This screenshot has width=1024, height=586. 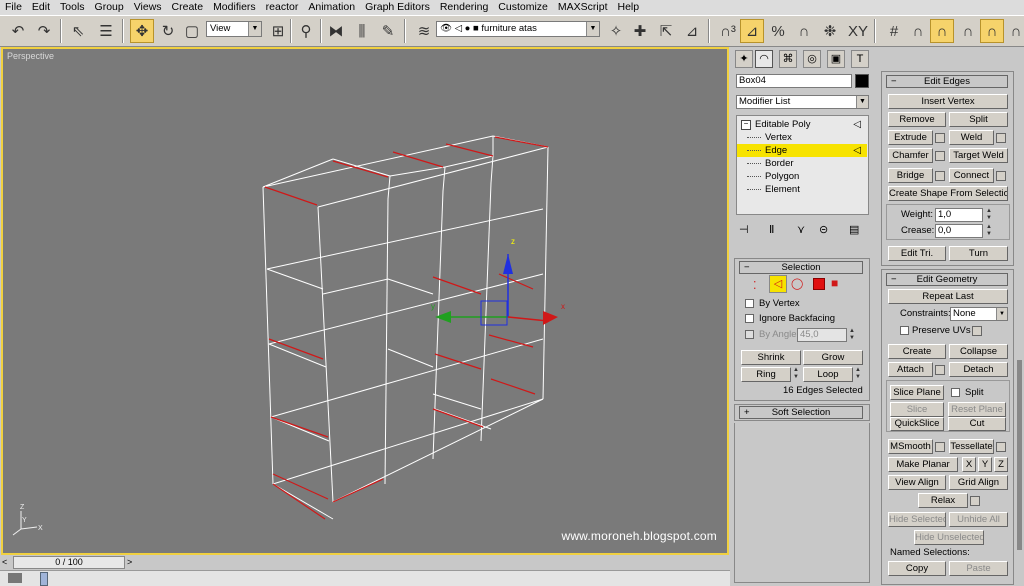 I want to click on select-move-icon: ✥, so click(x=142, y=31).